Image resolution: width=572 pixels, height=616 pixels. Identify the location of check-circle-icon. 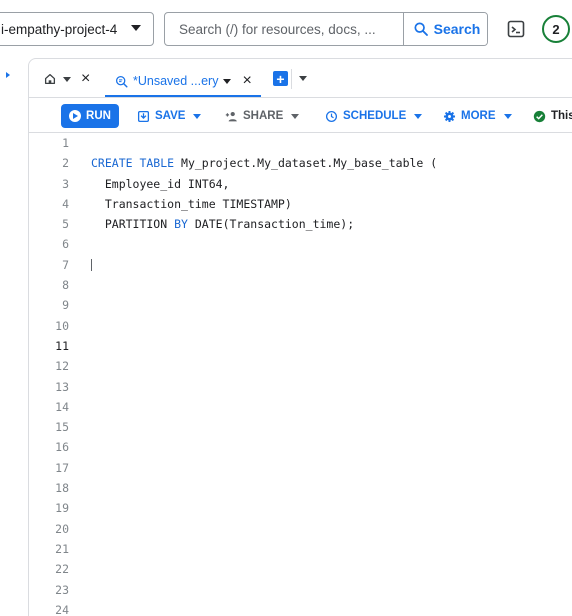
(539, 116).